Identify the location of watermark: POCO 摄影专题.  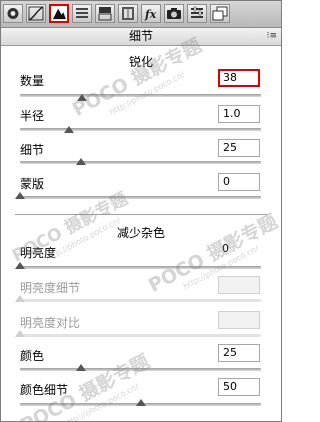
(213, 254).